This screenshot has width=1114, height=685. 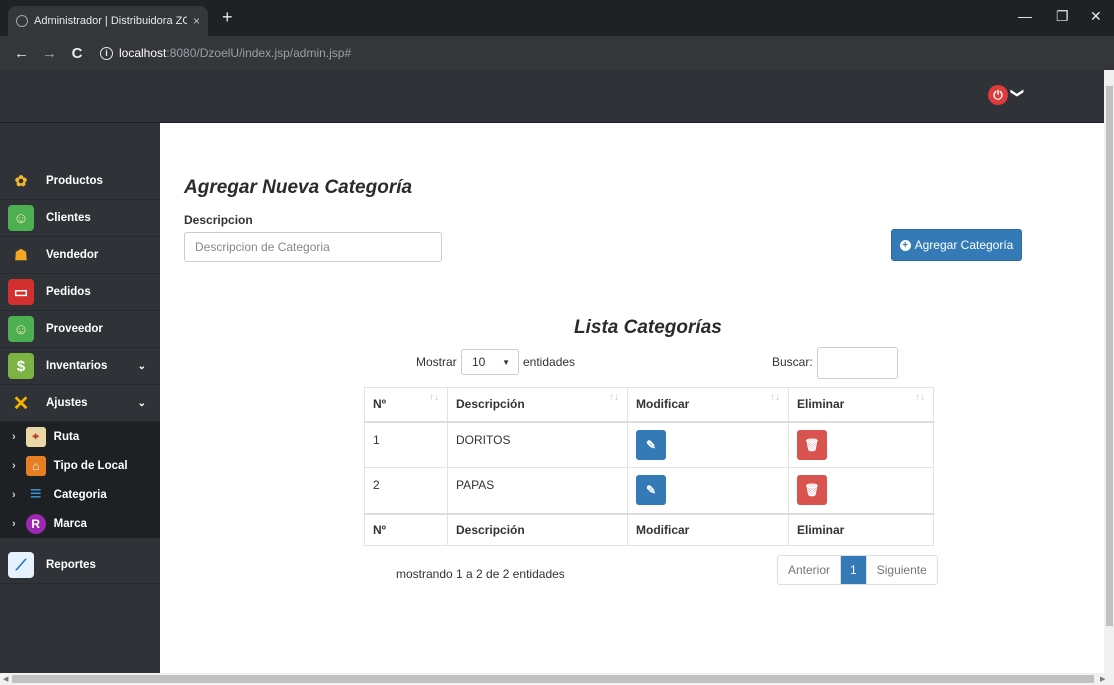 I want to click on sidebar-item-pedidos: ▭ Pedidos, so click(x=80, y=292).